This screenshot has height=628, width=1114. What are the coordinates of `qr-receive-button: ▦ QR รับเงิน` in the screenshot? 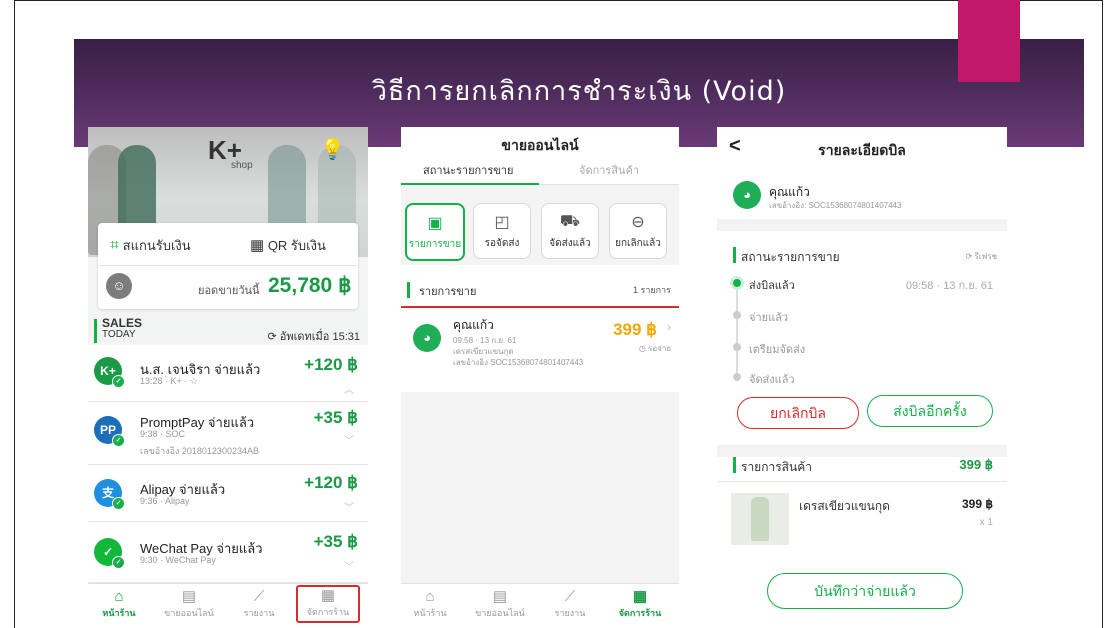 It's located at (288, 245).